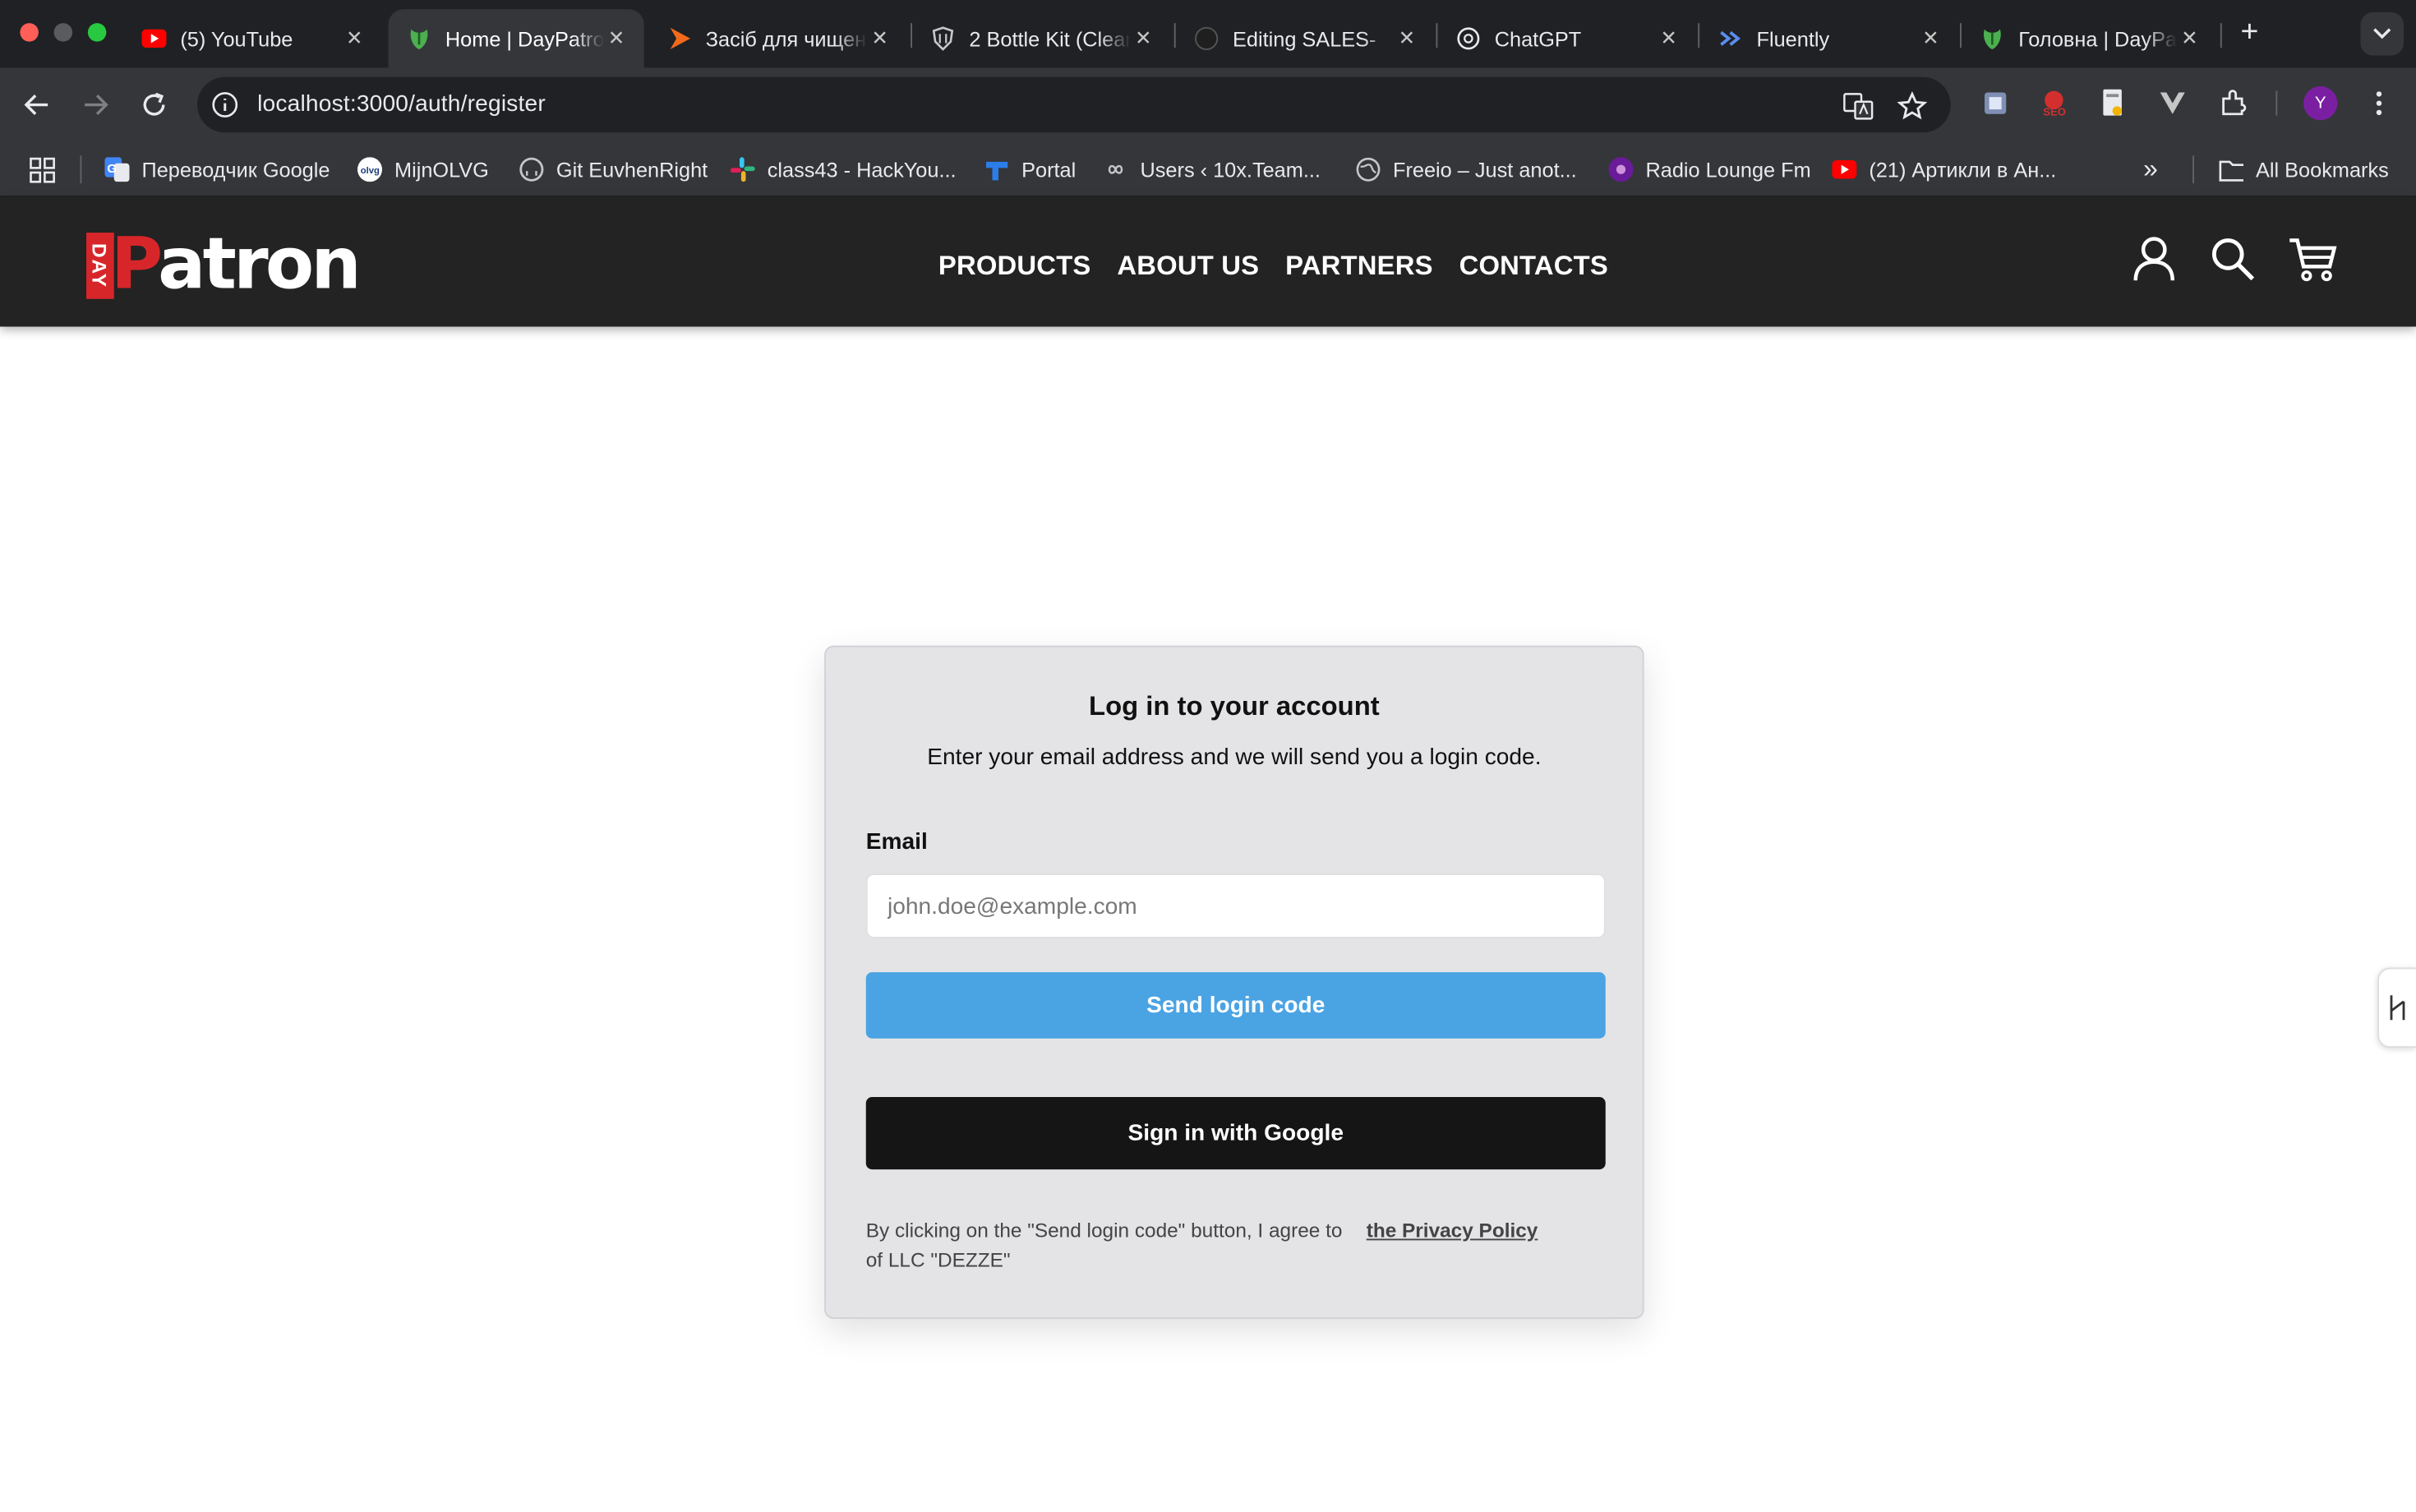 Image resolution: width=2416 pixels, height=1512 pixels. I want to click on more-bookmarks-button: », so click(2150, 170).